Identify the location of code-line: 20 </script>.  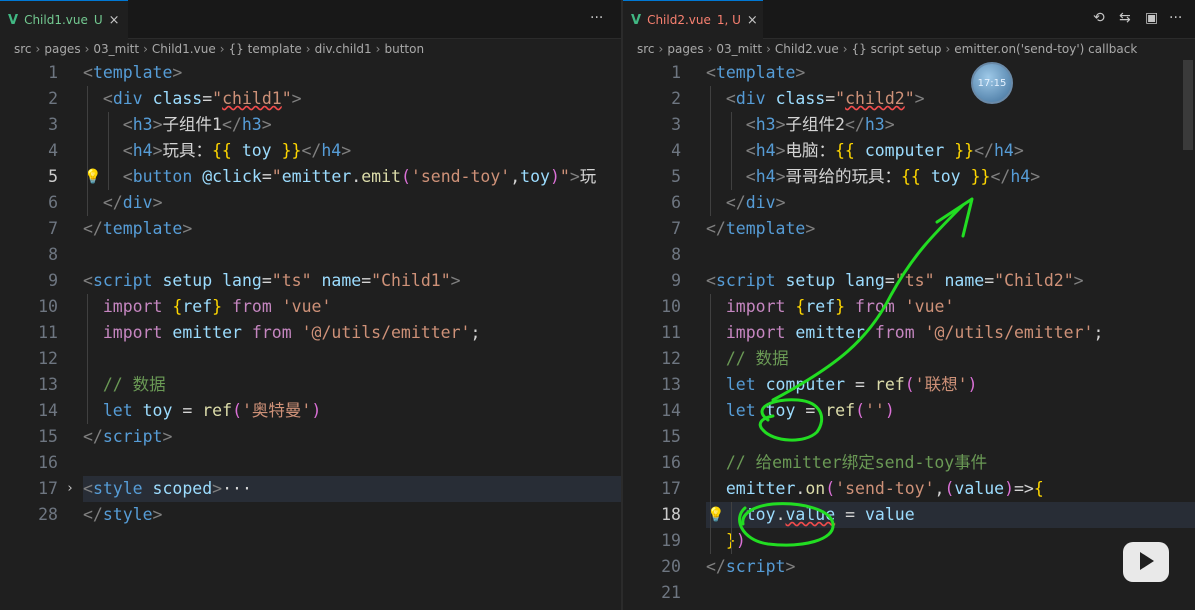
(909, 567).